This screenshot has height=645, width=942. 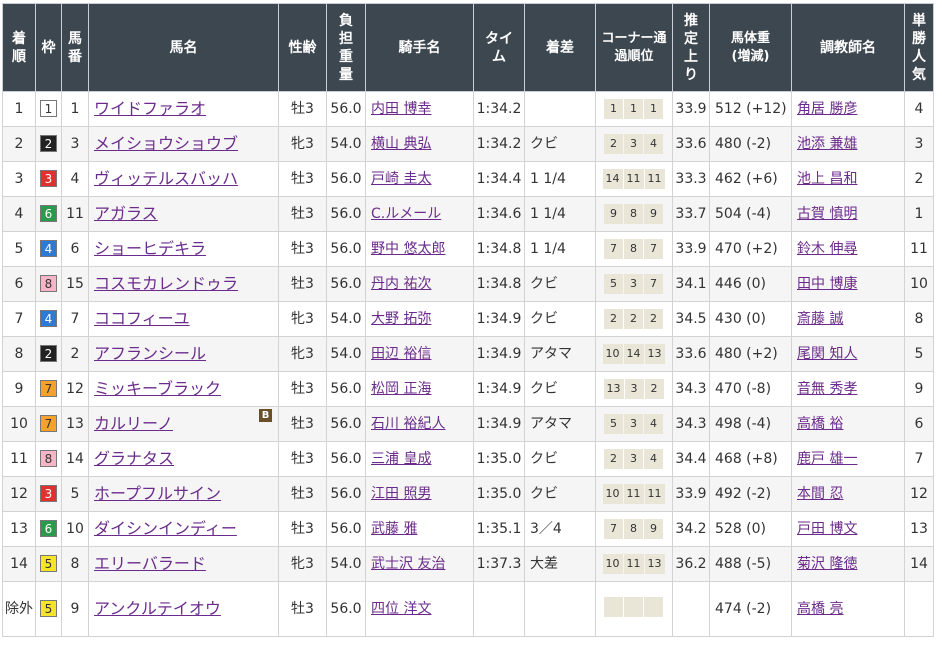 What do you see at coordinates (499, 424) in the screenshot?
I see `time-cell: 1:34.9` at bounding box center [499, 424].